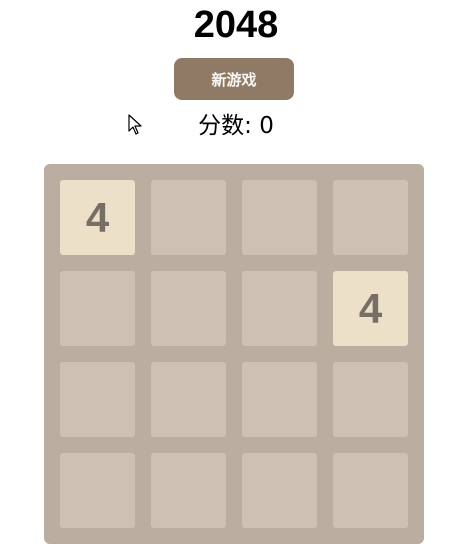  Describe the element at coordinates (236, 126) in the screenshot. I see `score-display: 分数: 0` at that location.